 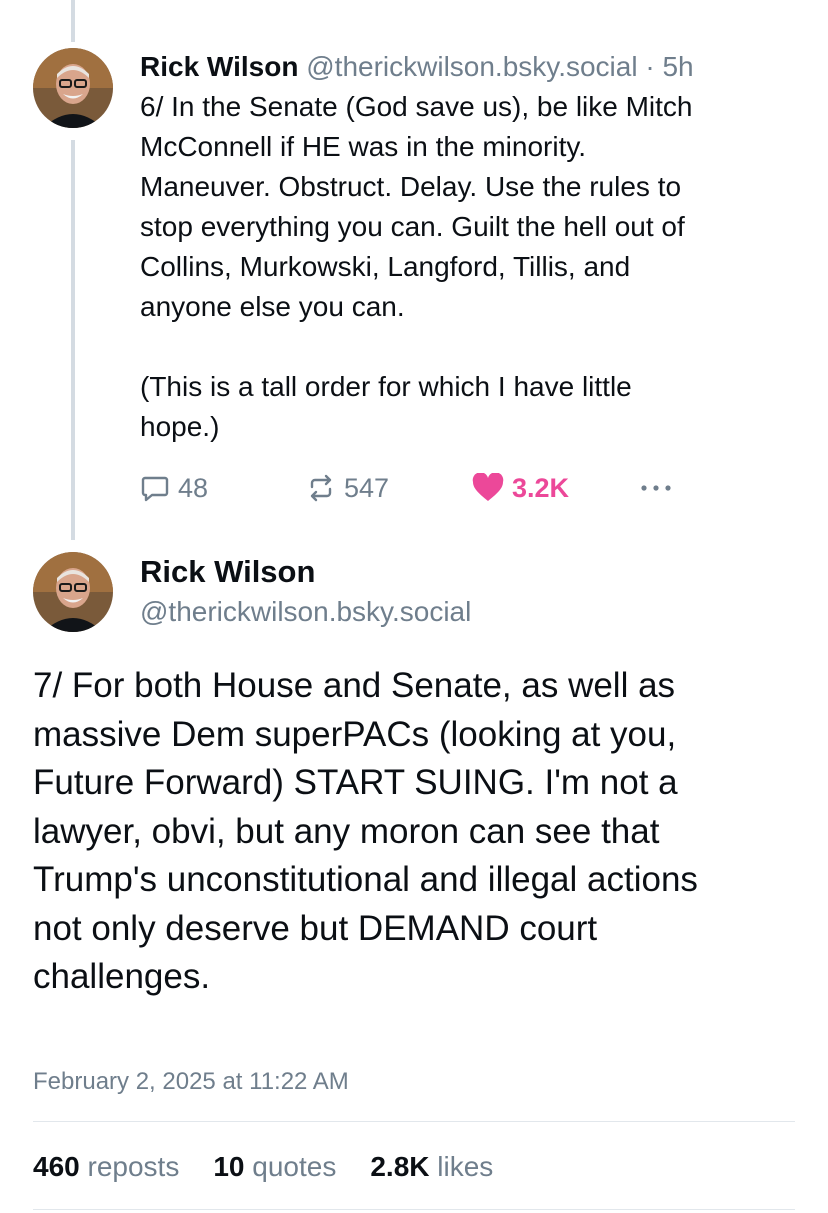 I want to click on like-count: 3.2K, so click(x=541, y=487).